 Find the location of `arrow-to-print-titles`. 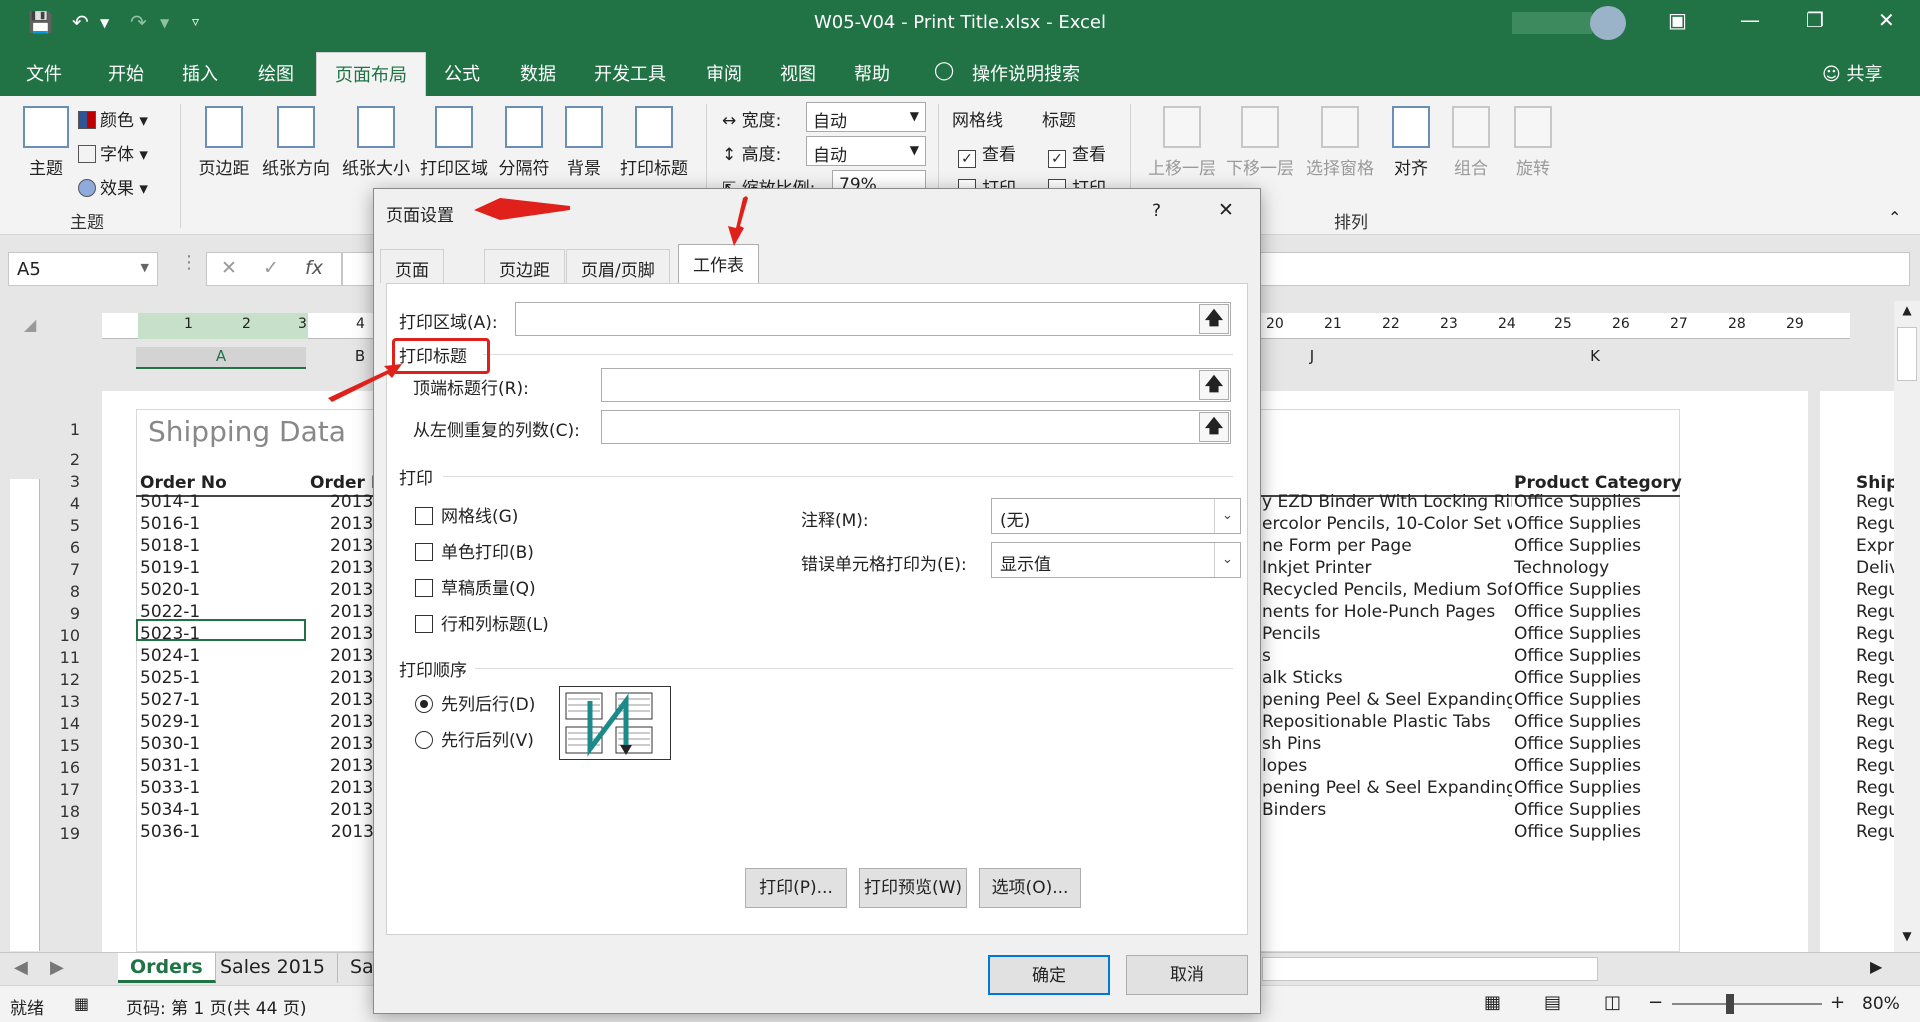

arrow-to-print-titles is located at coordinates (365, 383).